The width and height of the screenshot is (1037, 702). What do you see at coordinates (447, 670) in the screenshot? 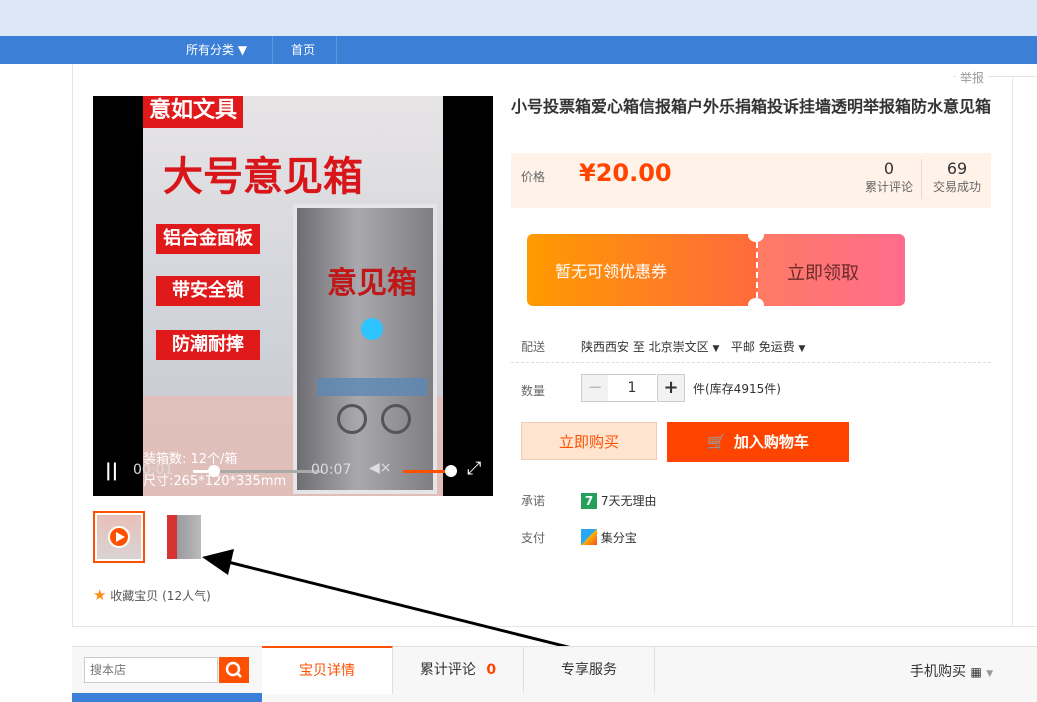
I see `tab-reviews-label: 累计评论` at bounding box center [447, 670].